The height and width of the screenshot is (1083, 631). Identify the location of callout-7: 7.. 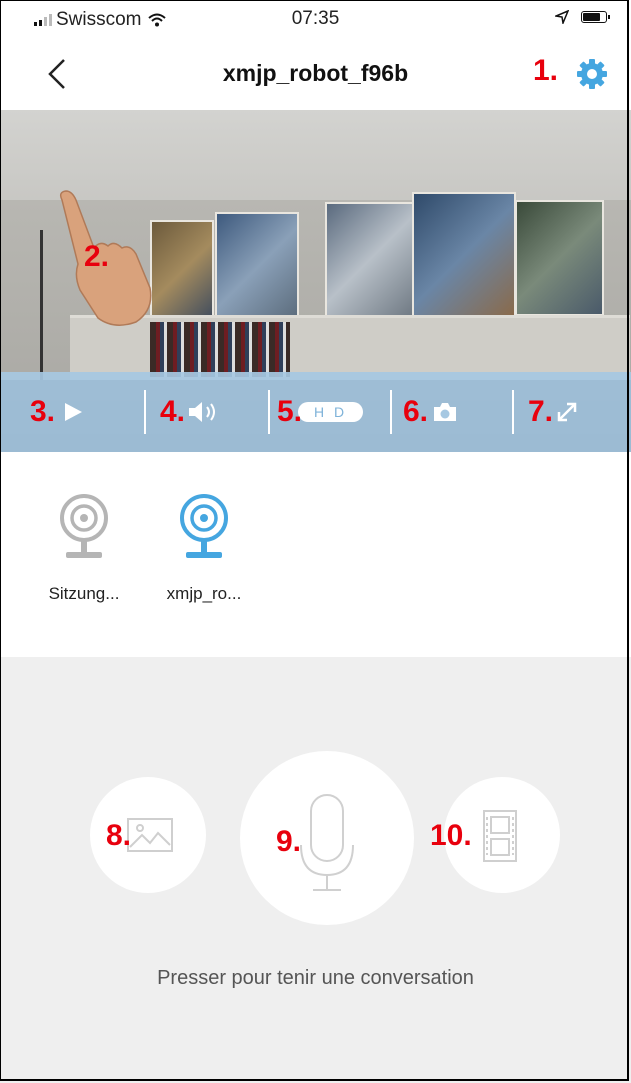
(541, 411).